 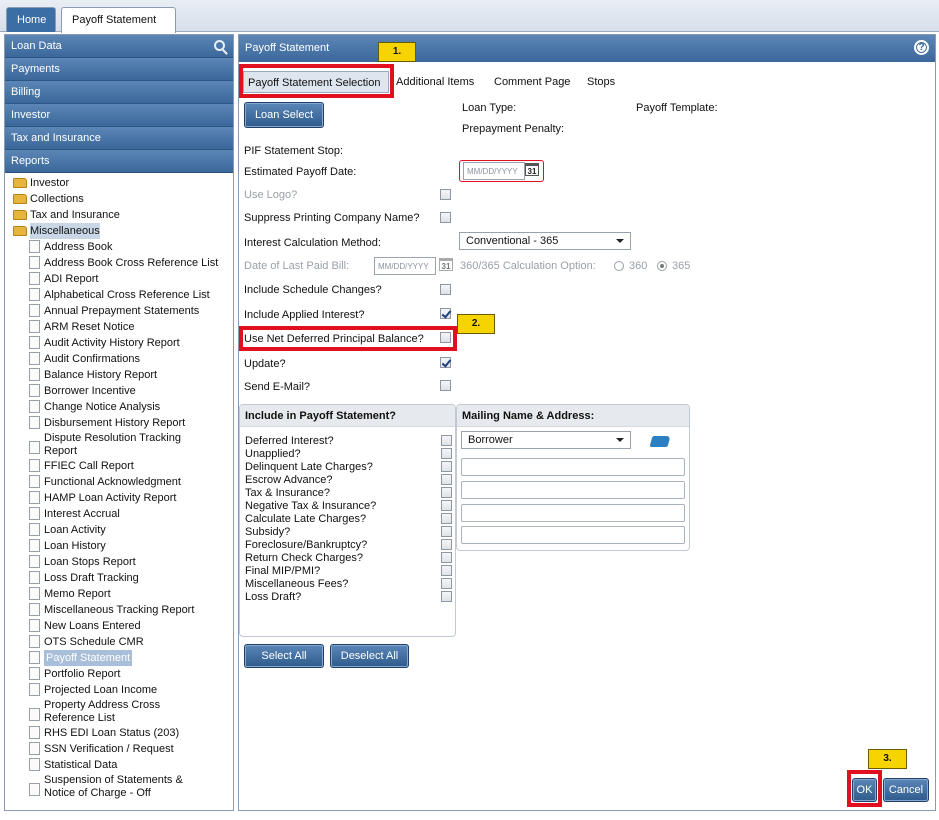 What do you see at coordinates (271, 195) in the screenshot?
I see `use-logo-label: Use Logo?` at bounding box center [271, 195].